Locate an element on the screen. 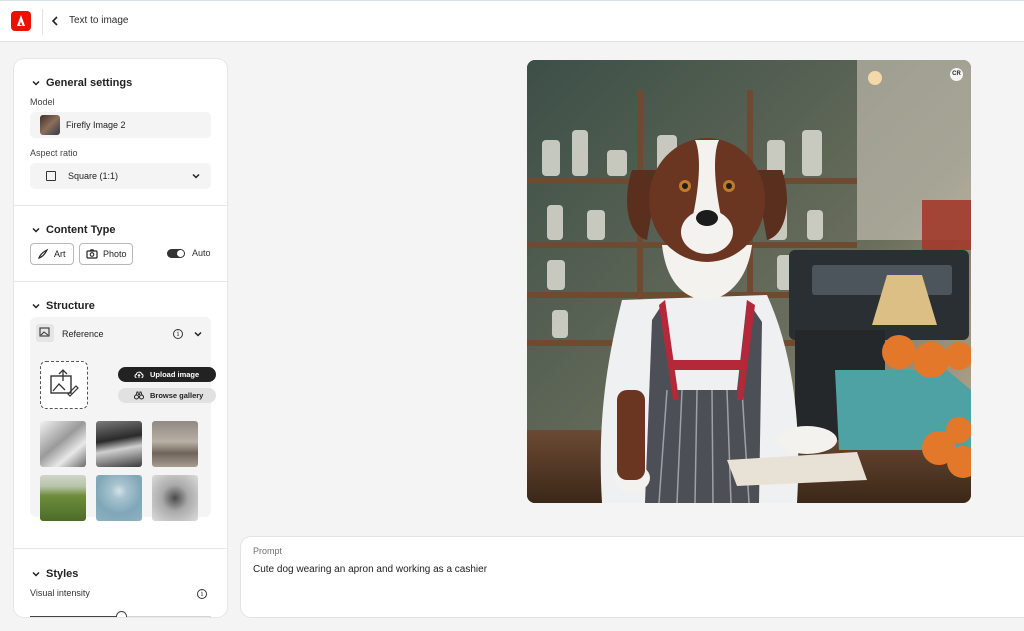 This screenshot has height=631, width=1024. gallery-thumbnail-owl is located at coordinates (175, 498).